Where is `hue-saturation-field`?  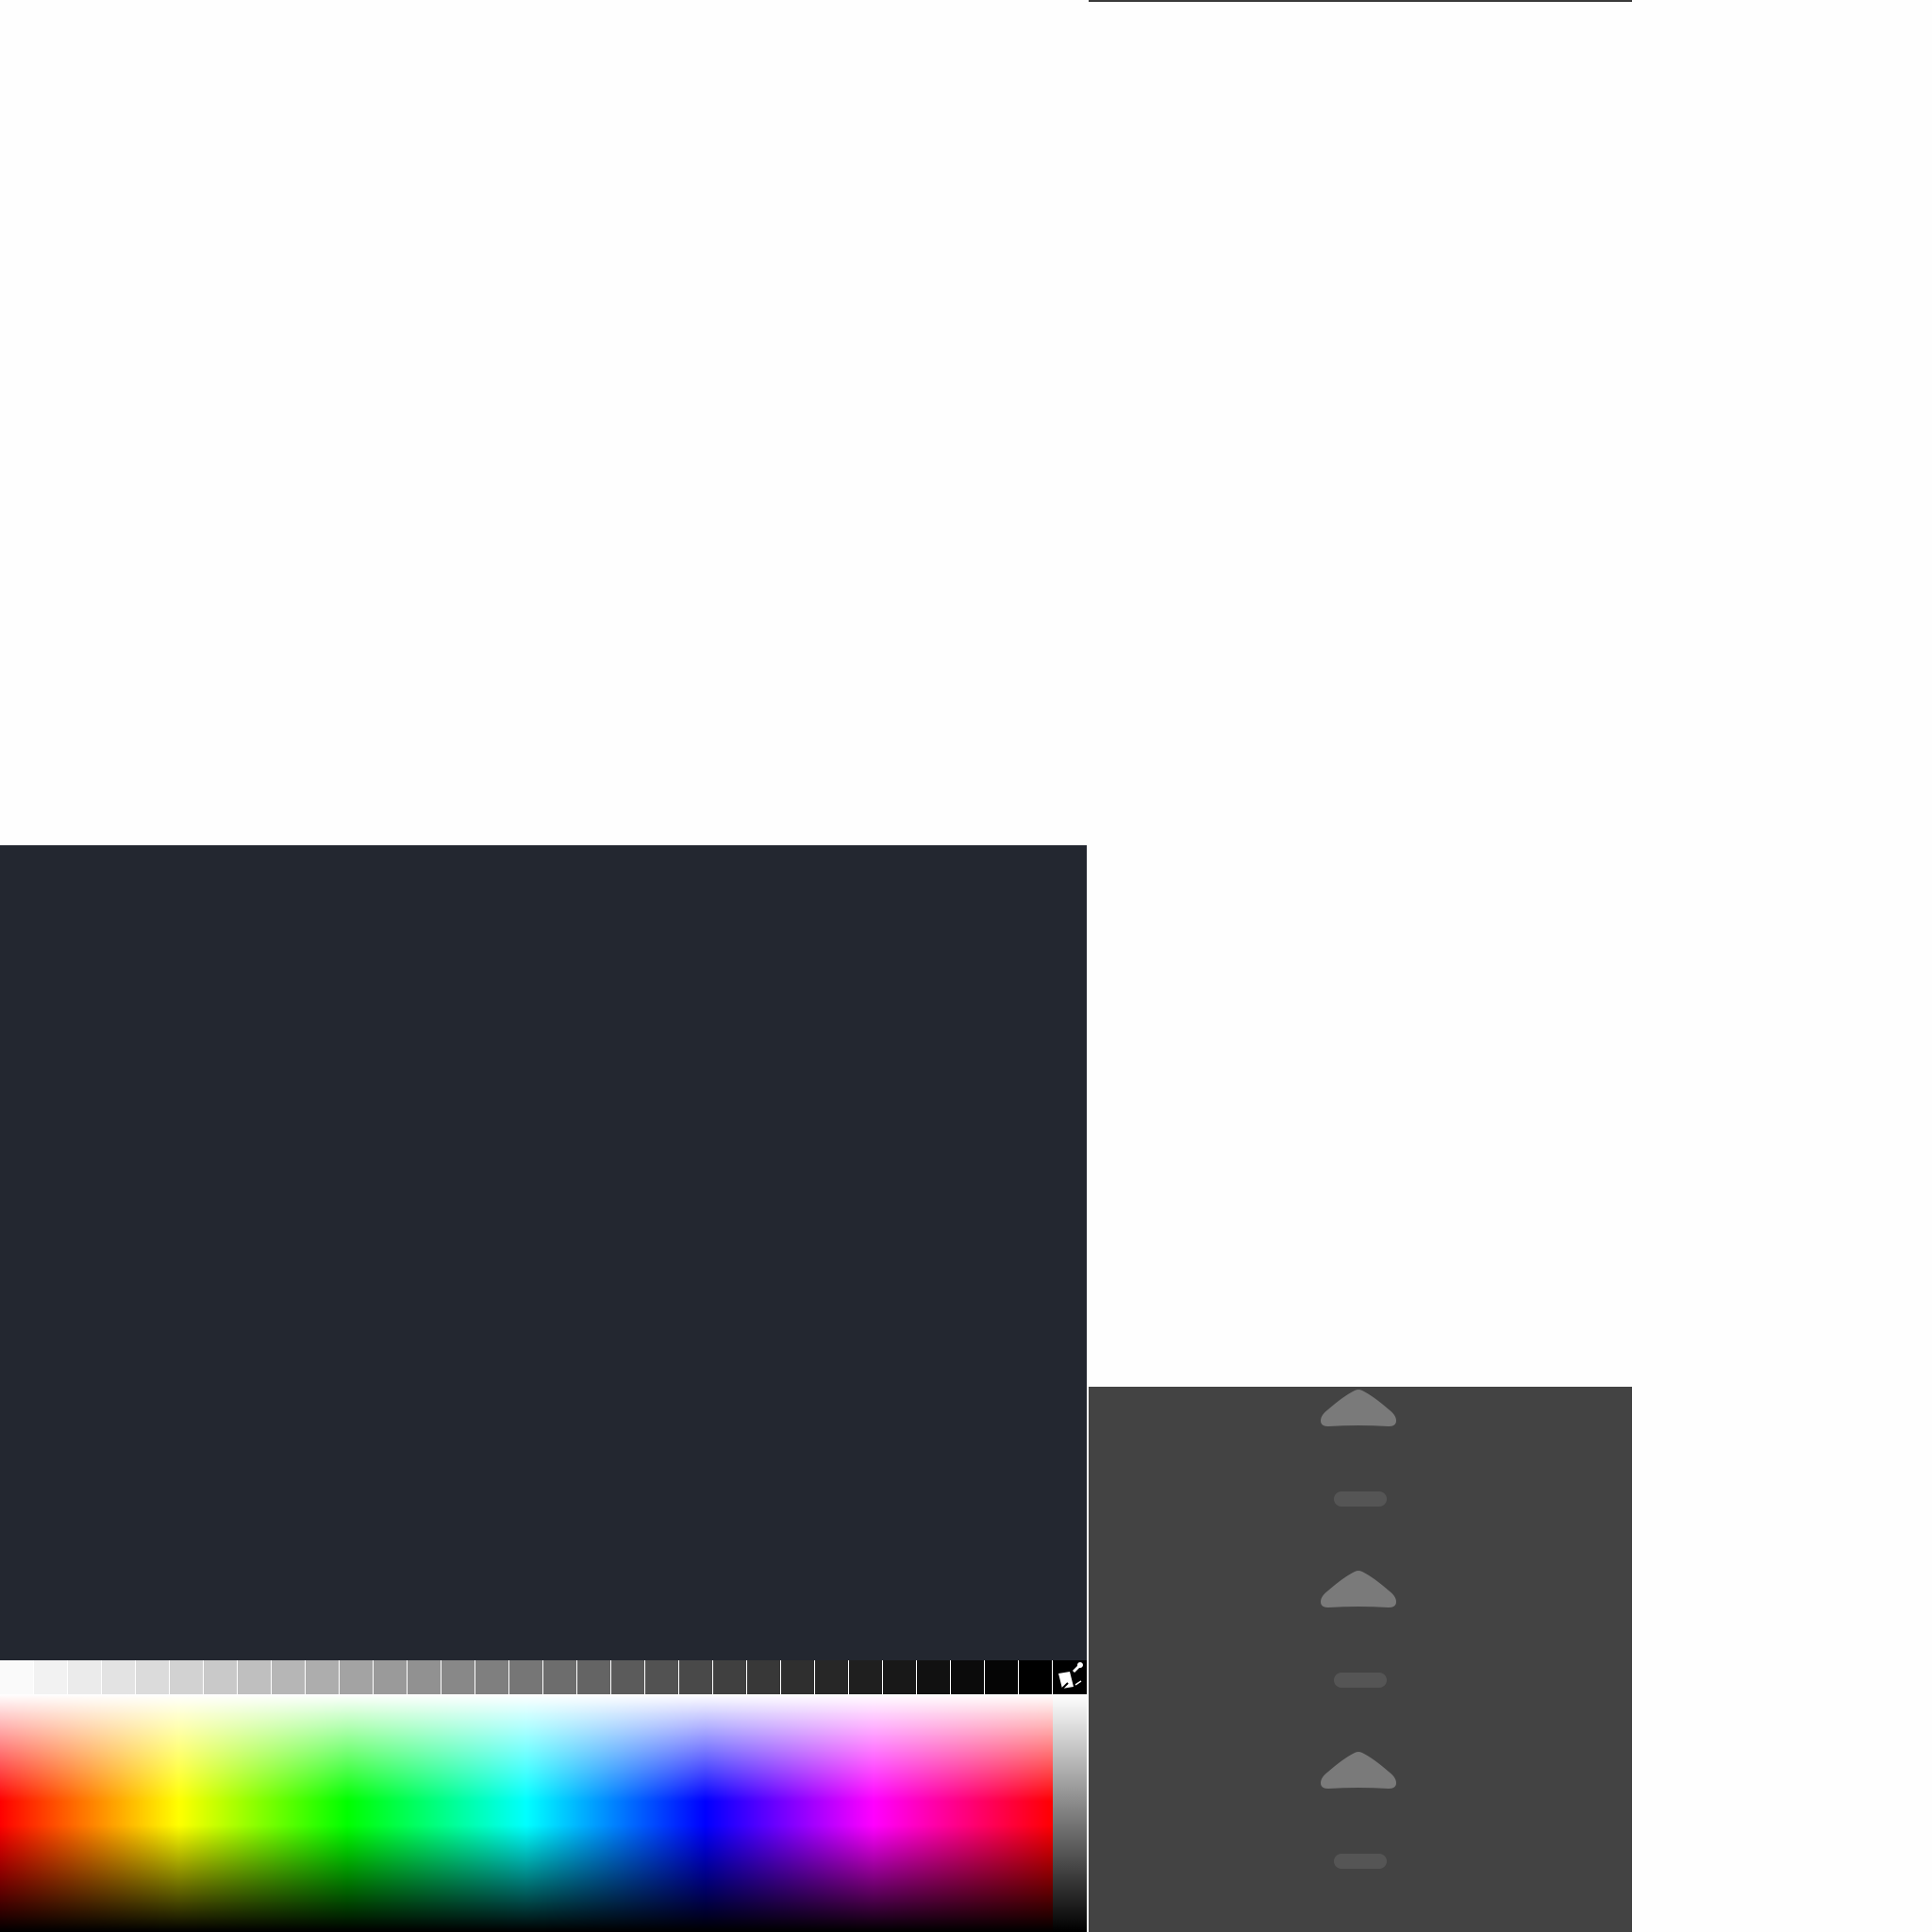 hue-saturation-field is located at coordinates (526, 1813).